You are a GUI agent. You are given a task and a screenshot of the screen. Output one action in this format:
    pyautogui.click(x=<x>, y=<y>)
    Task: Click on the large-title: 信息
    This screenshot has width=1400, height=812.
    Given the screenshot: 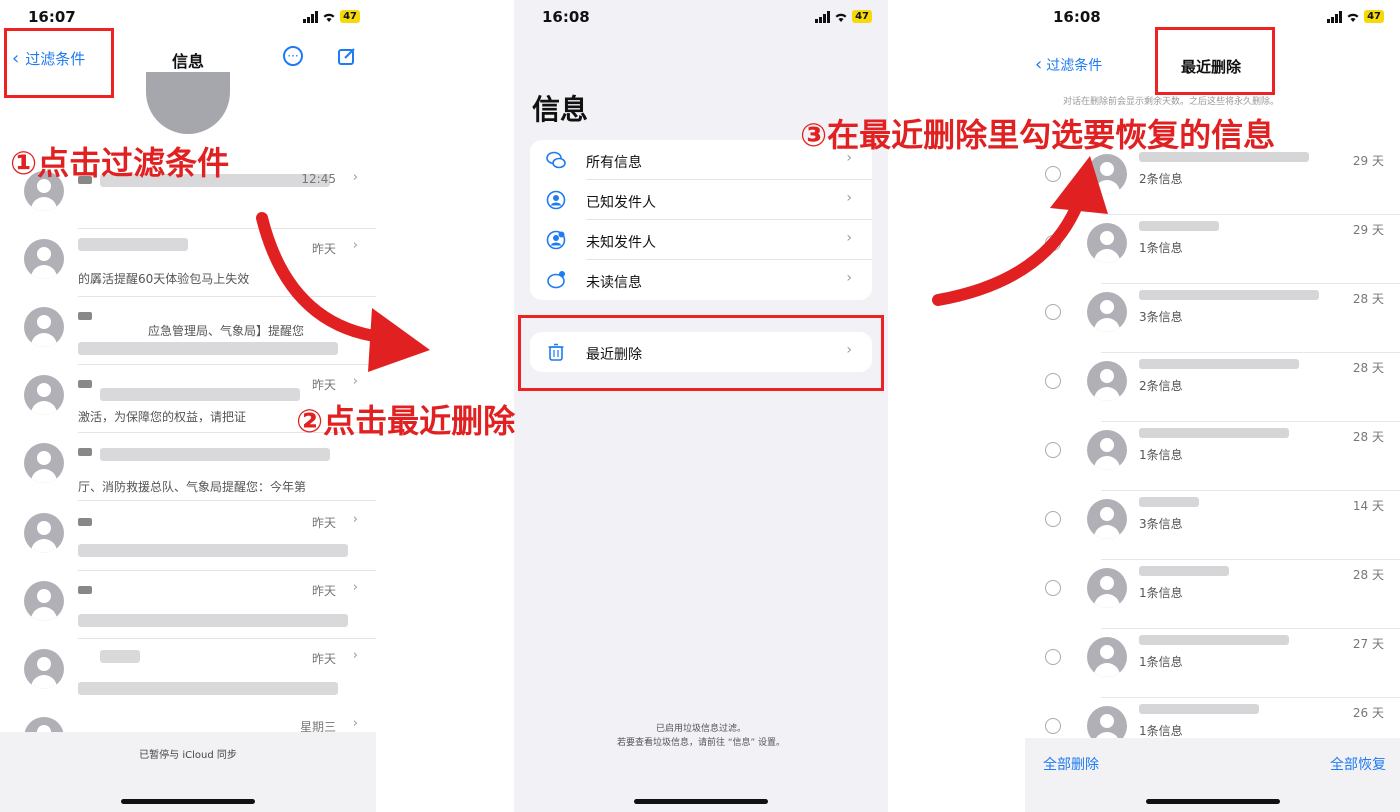 What is the action you would take?
    pyautogui.click(x=560, y=109)
    